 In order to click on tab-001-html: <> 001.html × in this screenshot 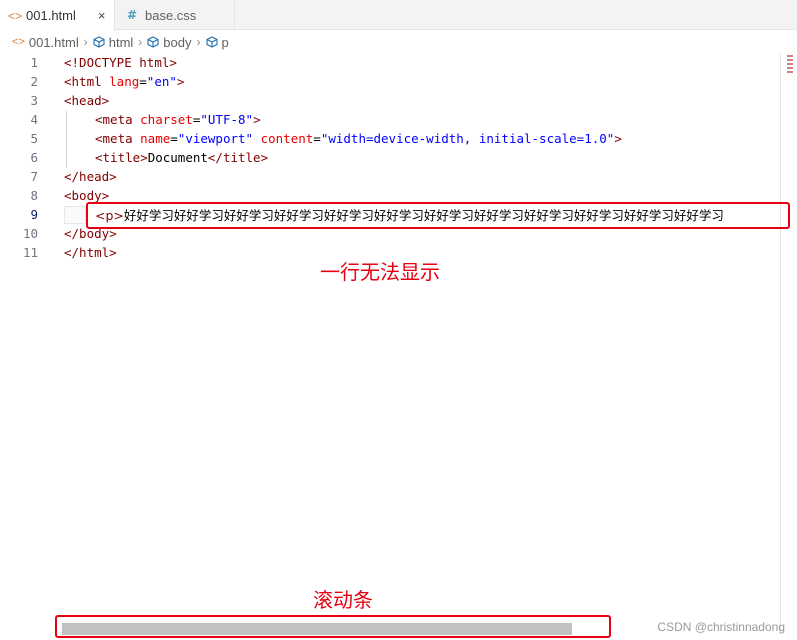, I will do `click(57, 15)`.